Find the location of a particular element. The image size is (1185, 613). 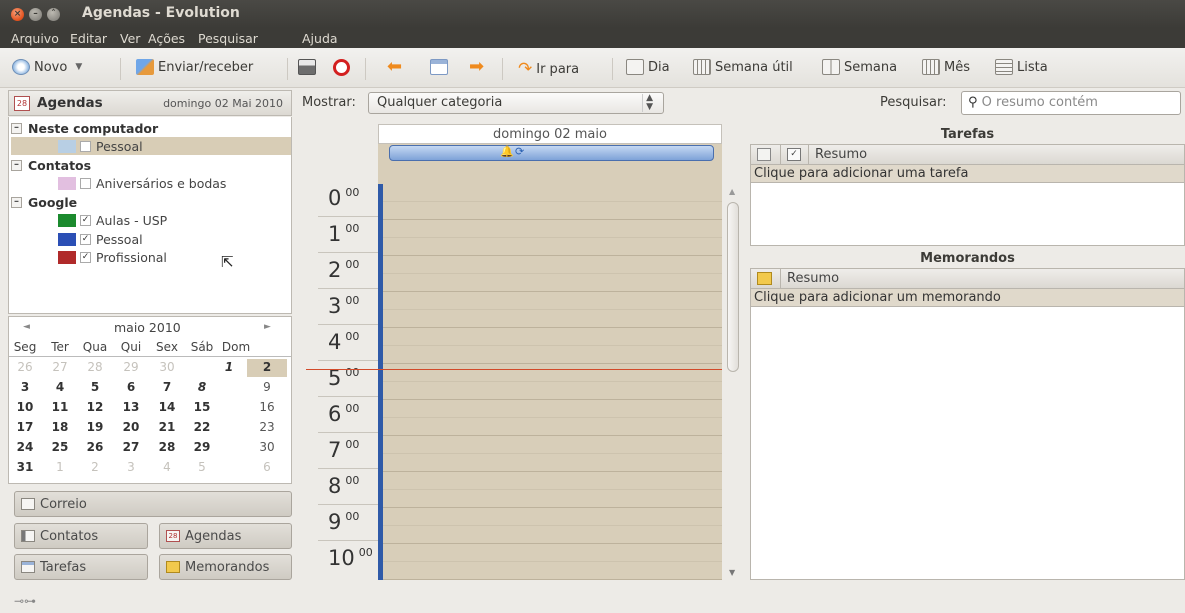

view-workweek-button: Semana útil is located at coordinates (743, 67).